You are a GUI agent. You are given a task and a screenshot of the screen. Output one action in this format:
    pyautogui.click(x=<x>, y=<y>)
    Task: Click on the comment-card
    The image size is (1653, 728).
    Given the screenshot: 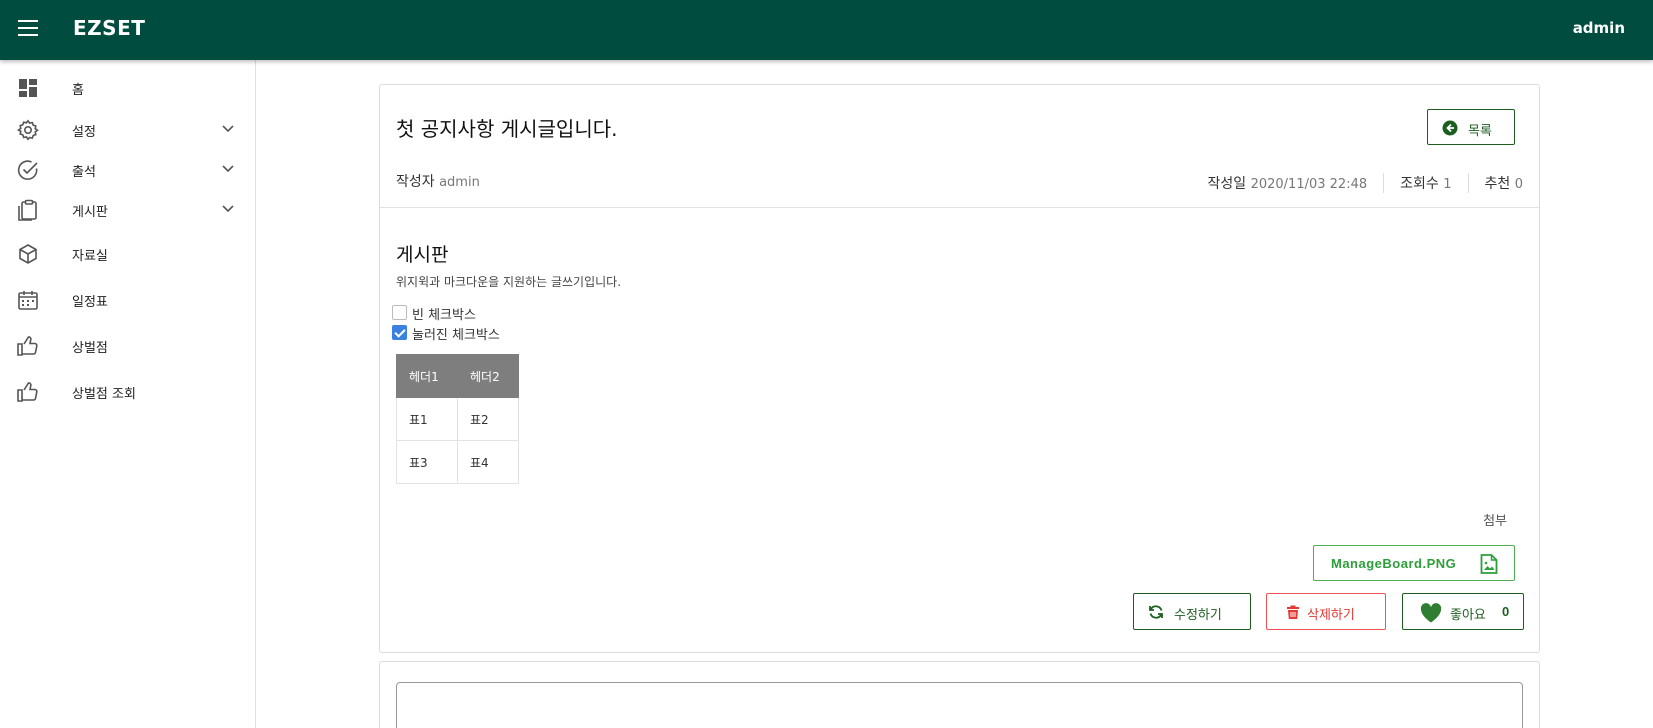 What is the action you would take?
    pyautogui.click(x=959, y=694)
    